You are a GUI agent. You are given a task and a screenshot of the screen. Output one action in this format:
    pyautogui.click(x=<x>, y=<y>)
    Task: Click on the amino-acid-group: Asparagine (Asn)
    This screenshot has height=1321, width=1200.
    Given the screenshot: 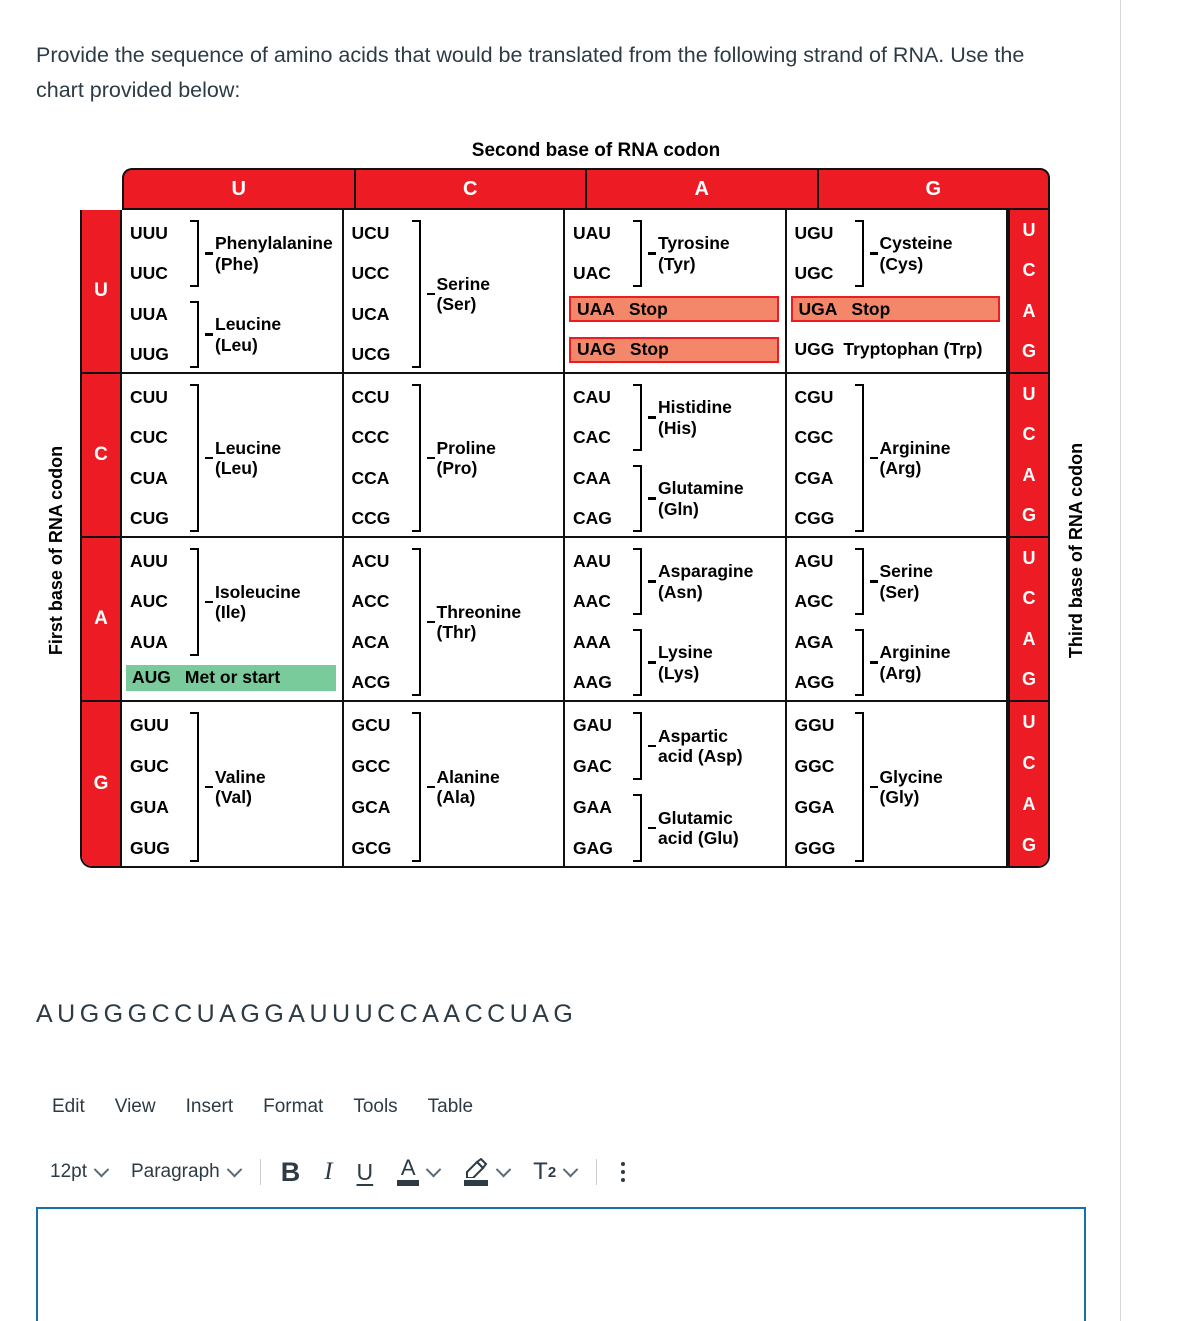 What is the action you would take?
    pyautogui.click(x=693, y=581)
    